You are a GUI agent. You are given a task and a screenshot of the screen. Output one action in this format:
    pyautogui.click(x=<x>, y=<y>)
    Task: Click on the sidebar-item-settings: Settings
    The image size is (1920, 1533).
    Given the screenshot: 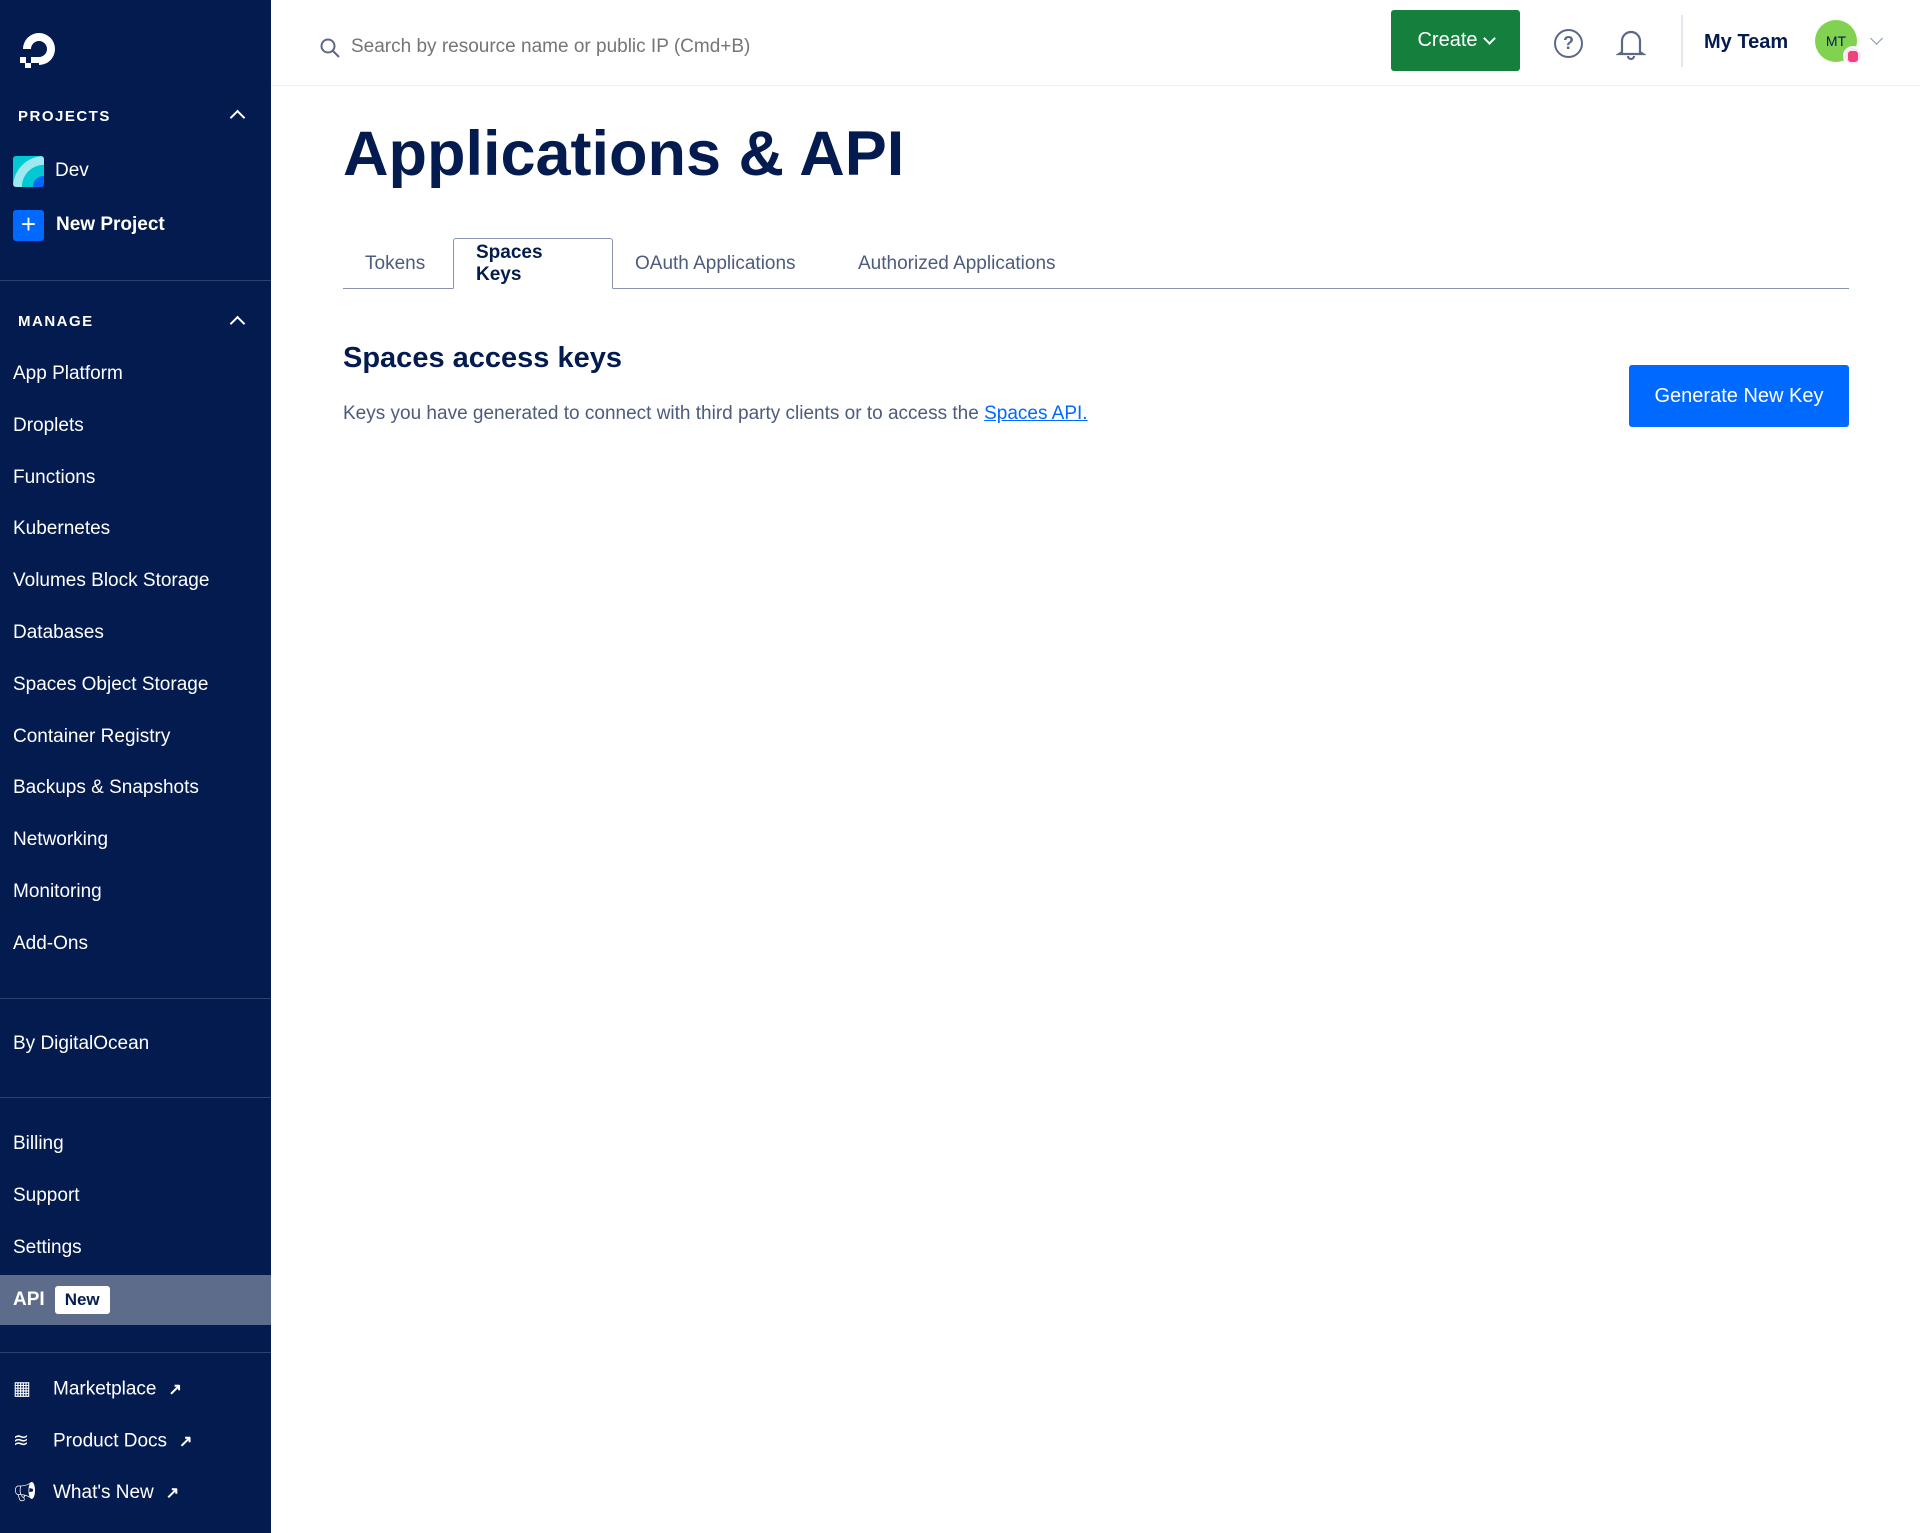 What is the action you would take?
    pyautogui.click(x=47, y=1248)
    